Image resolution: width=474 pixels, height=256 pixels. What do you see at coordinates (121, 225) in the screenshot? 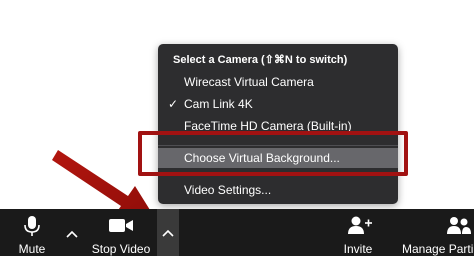
I see `video-camera-icon` at bounding box center [121, 225].